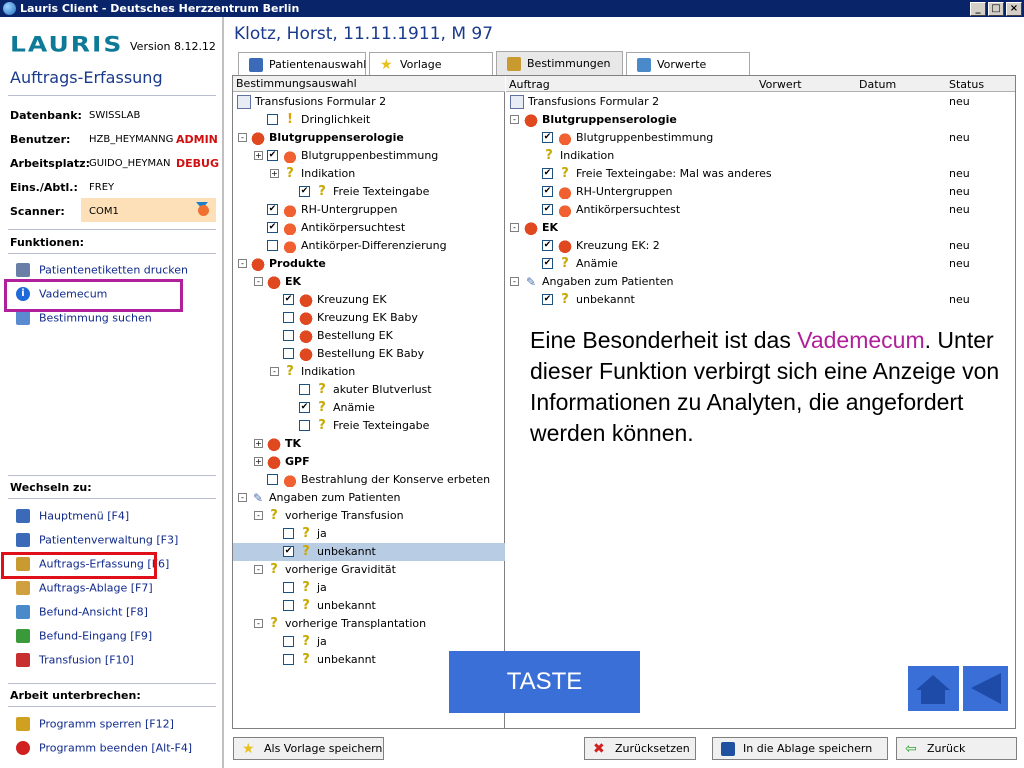  I want to click on tree-row: ? unbekannt, so click(369, 606).